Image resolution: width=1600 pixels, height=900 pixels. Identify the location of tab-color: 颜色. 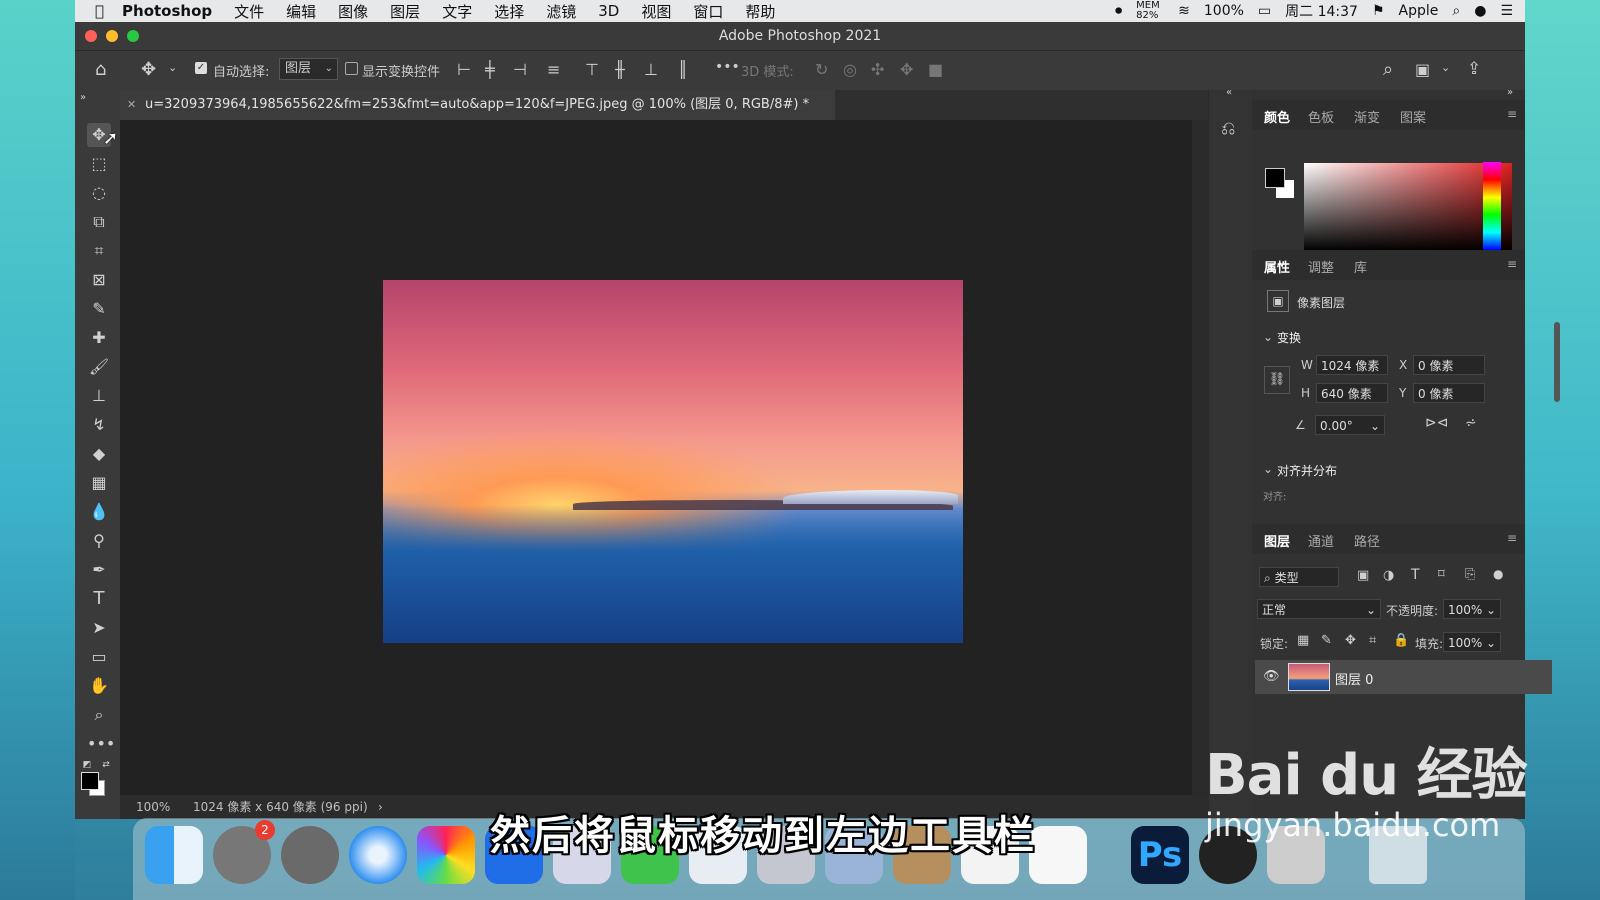
(1277, 116).